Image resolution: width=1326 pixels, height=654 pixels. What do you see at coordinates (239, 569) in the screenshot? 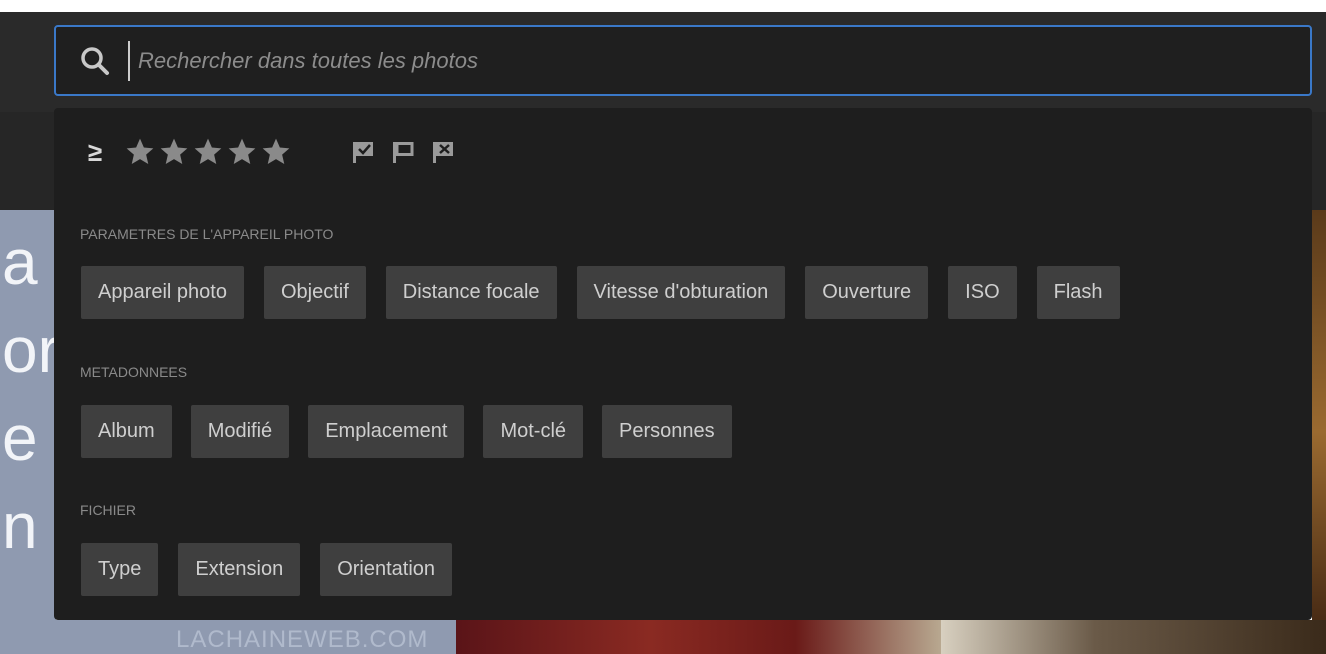
I see `chip-extension: Extension` at bounding box center [239, 569].